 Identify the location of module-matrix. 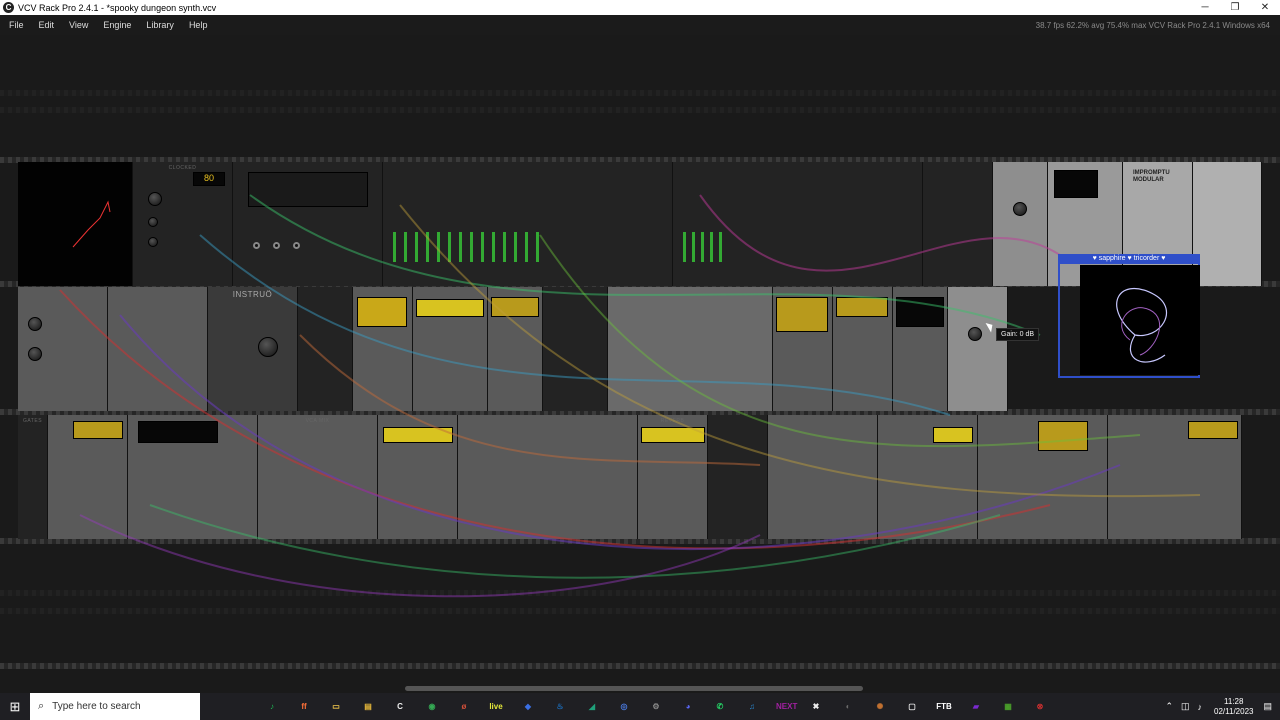
(158, 349).